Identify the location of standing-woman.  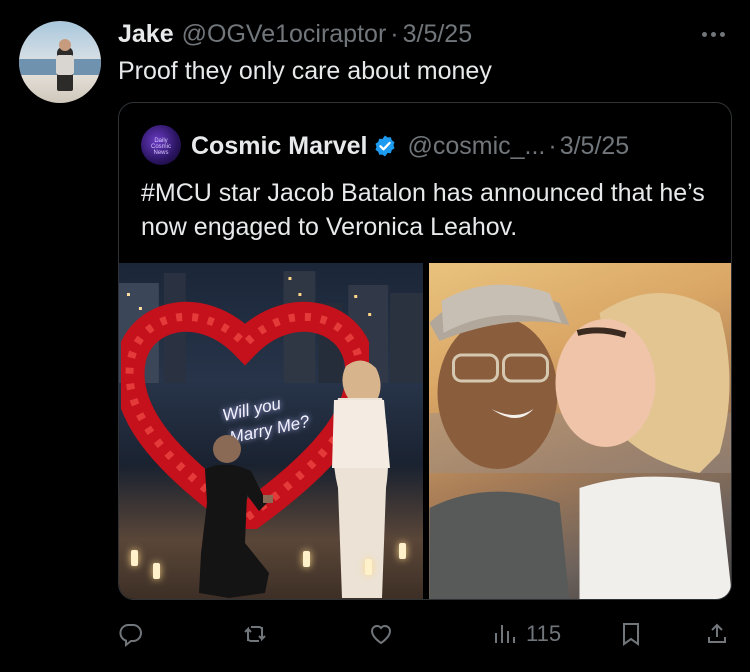
(361, 479).